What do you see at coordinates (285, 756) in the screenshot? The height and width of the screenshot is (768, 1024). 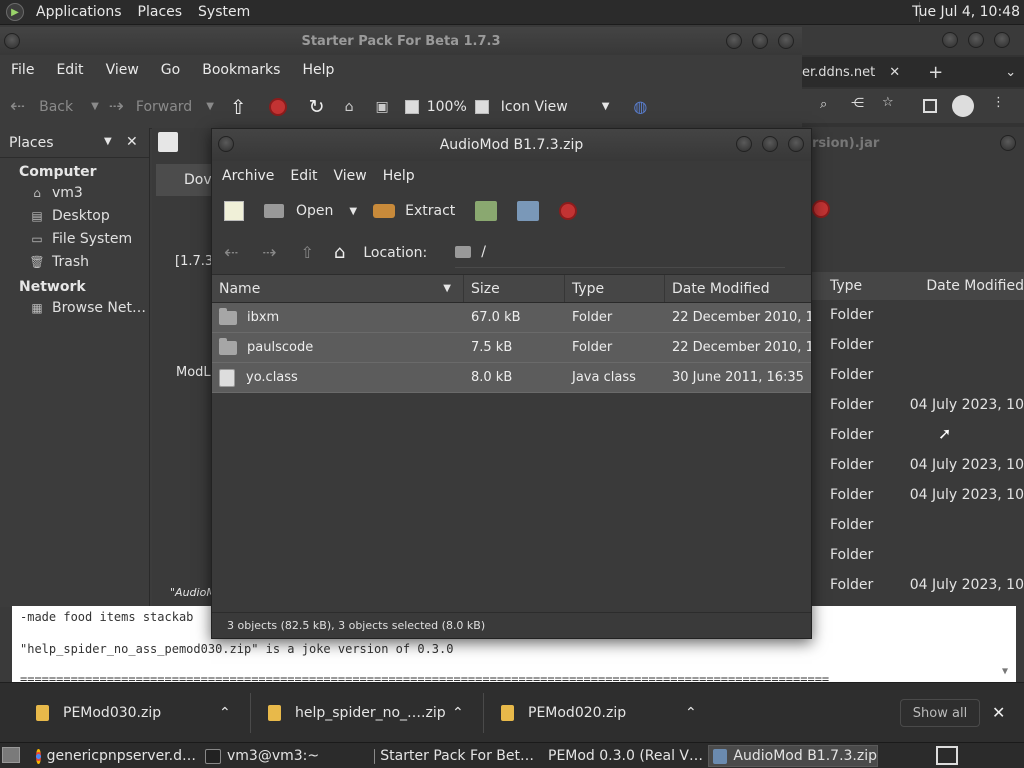 I see `task-terminal: vm3@vm3:~` at bounding box center [285, 756].